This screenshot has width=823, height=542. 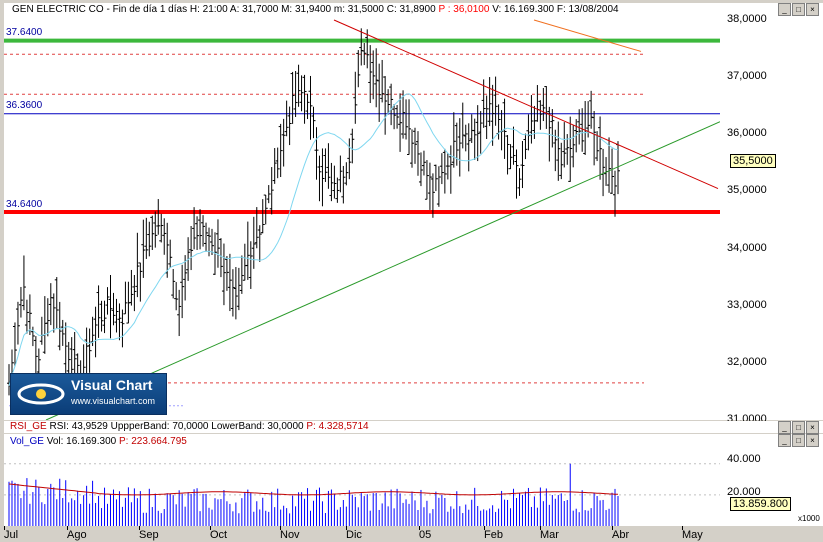 What do you see at coordinates (24, 204) in the screenshot?
I see `level-label-3: 34.6400` at bounding box center [24, 204].